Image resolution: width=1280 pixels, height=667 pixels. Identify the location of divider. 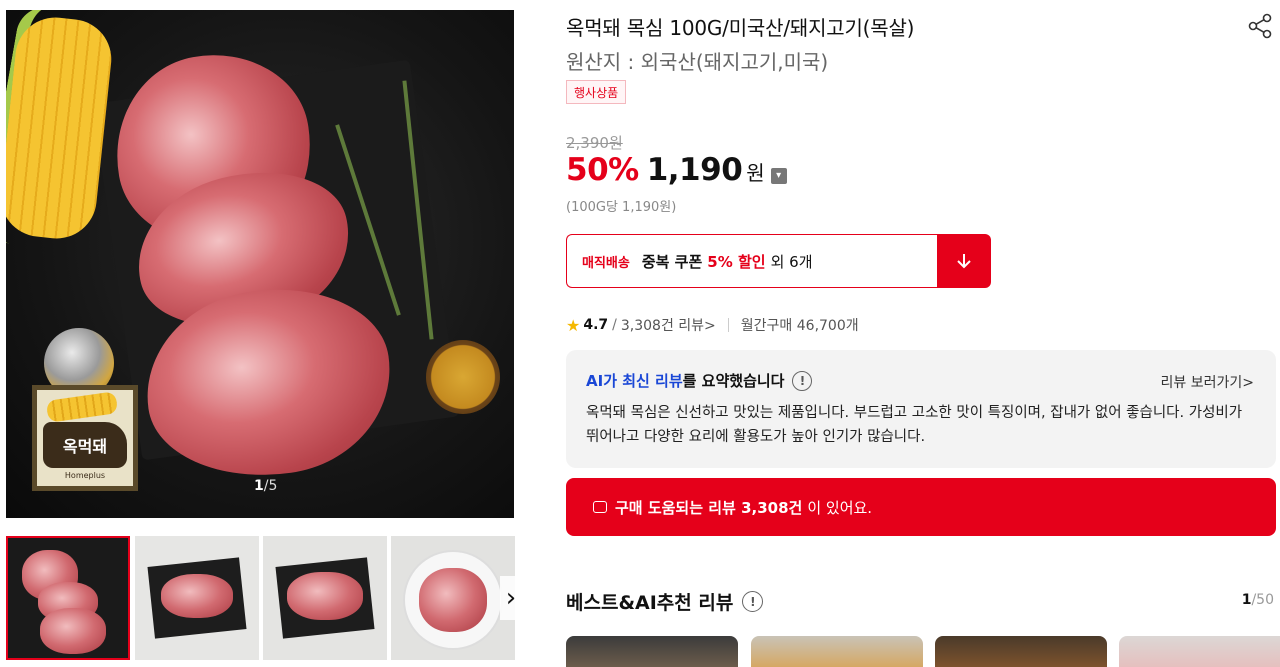
(728, 325).